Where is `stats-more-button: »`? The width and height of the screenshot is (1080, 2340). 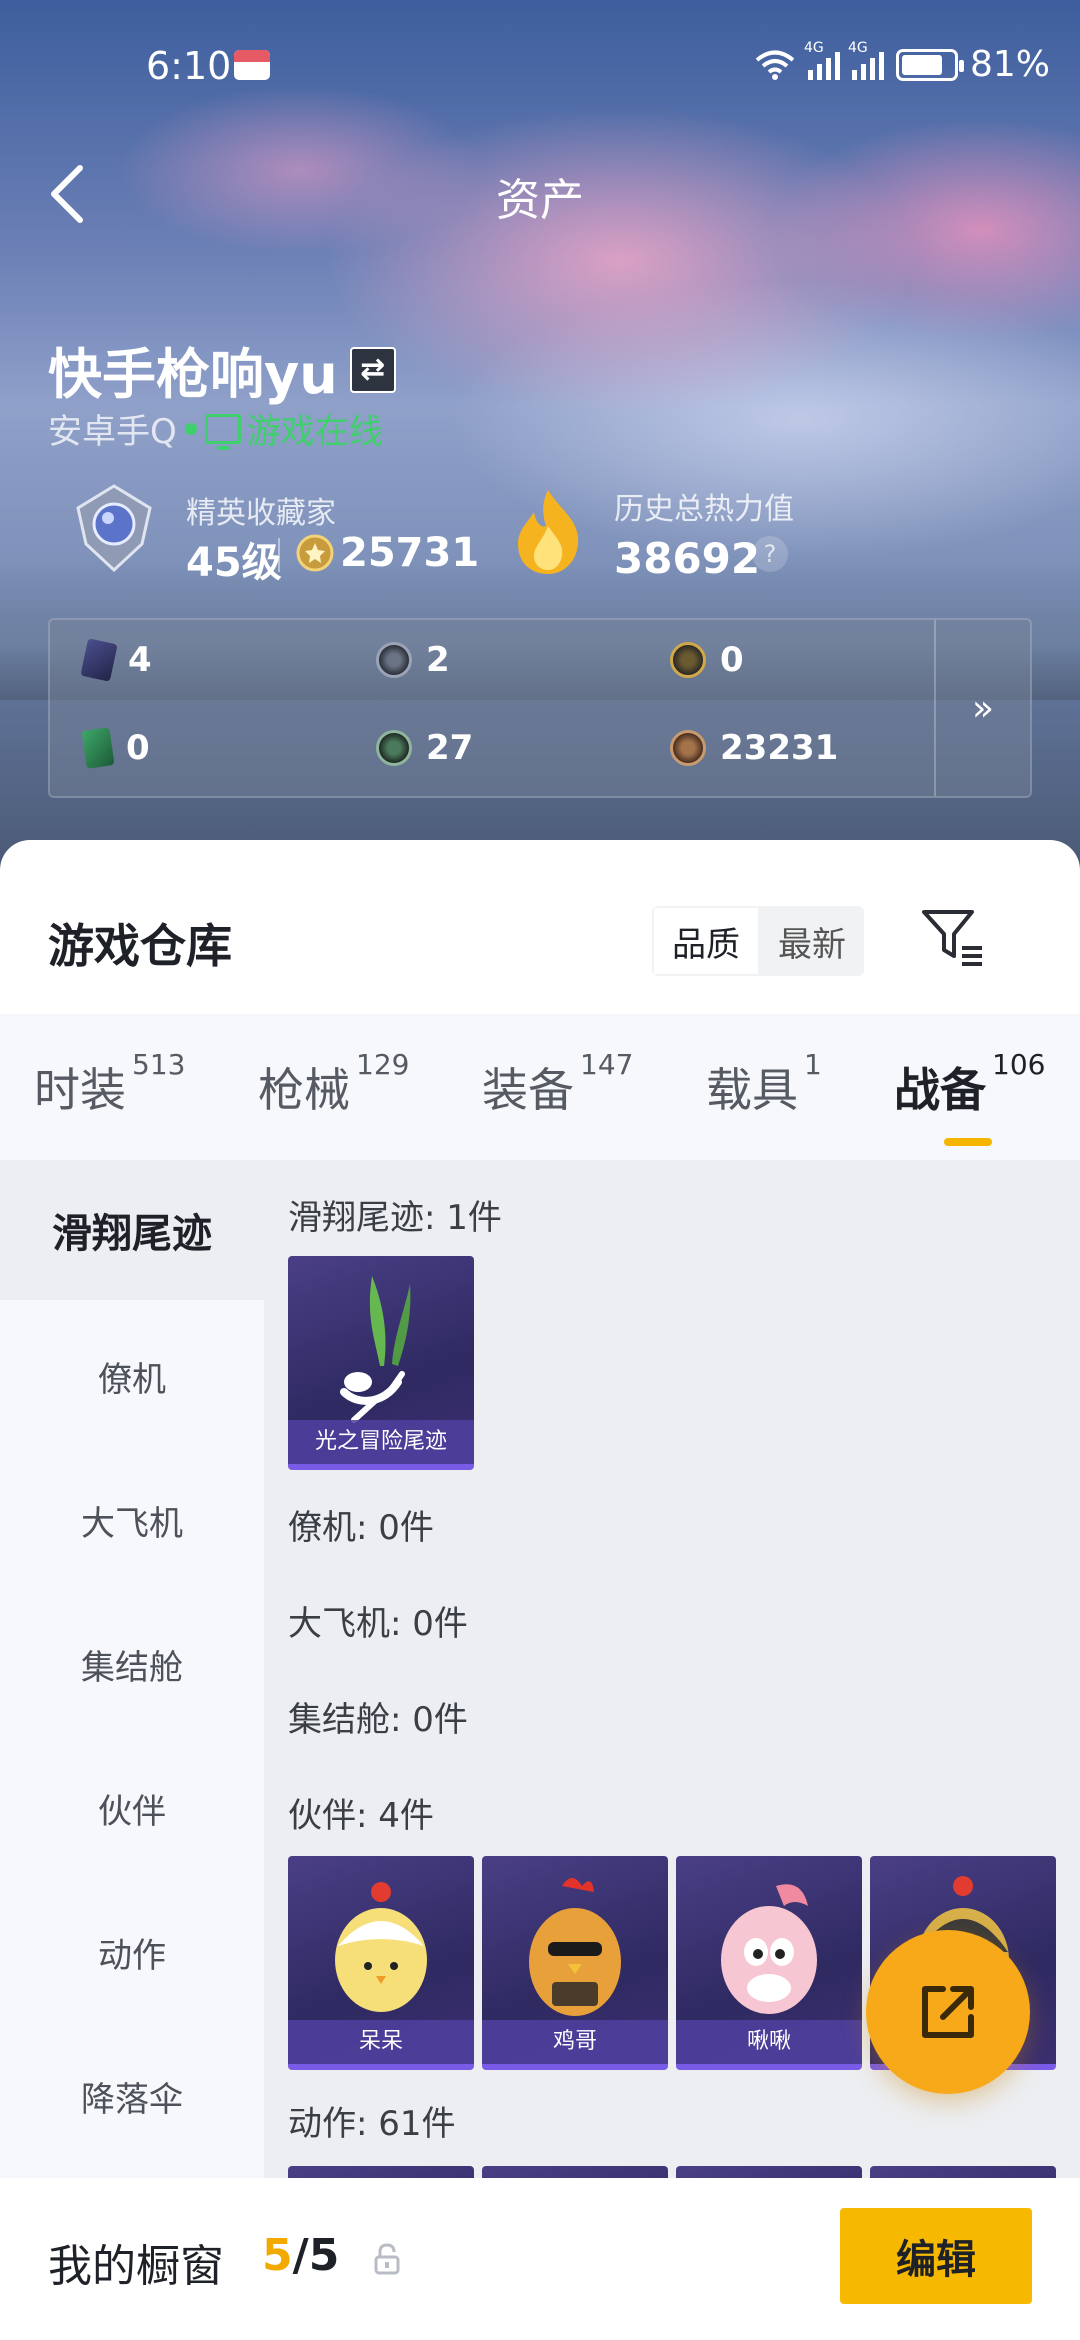
stats-more-button: » is located at coordinates (982, 708).